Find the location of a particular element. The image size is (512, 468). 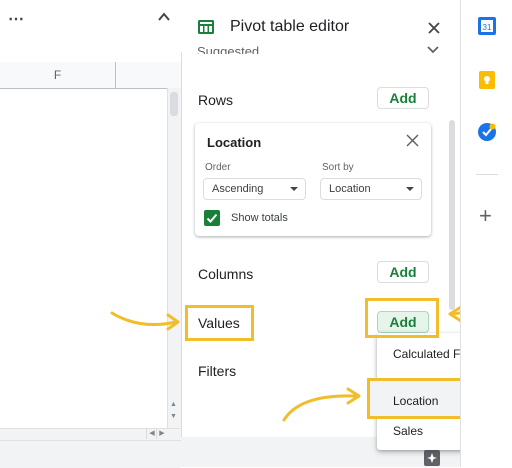

menu-item-sales: Sales is located at coordinates (408, 431).